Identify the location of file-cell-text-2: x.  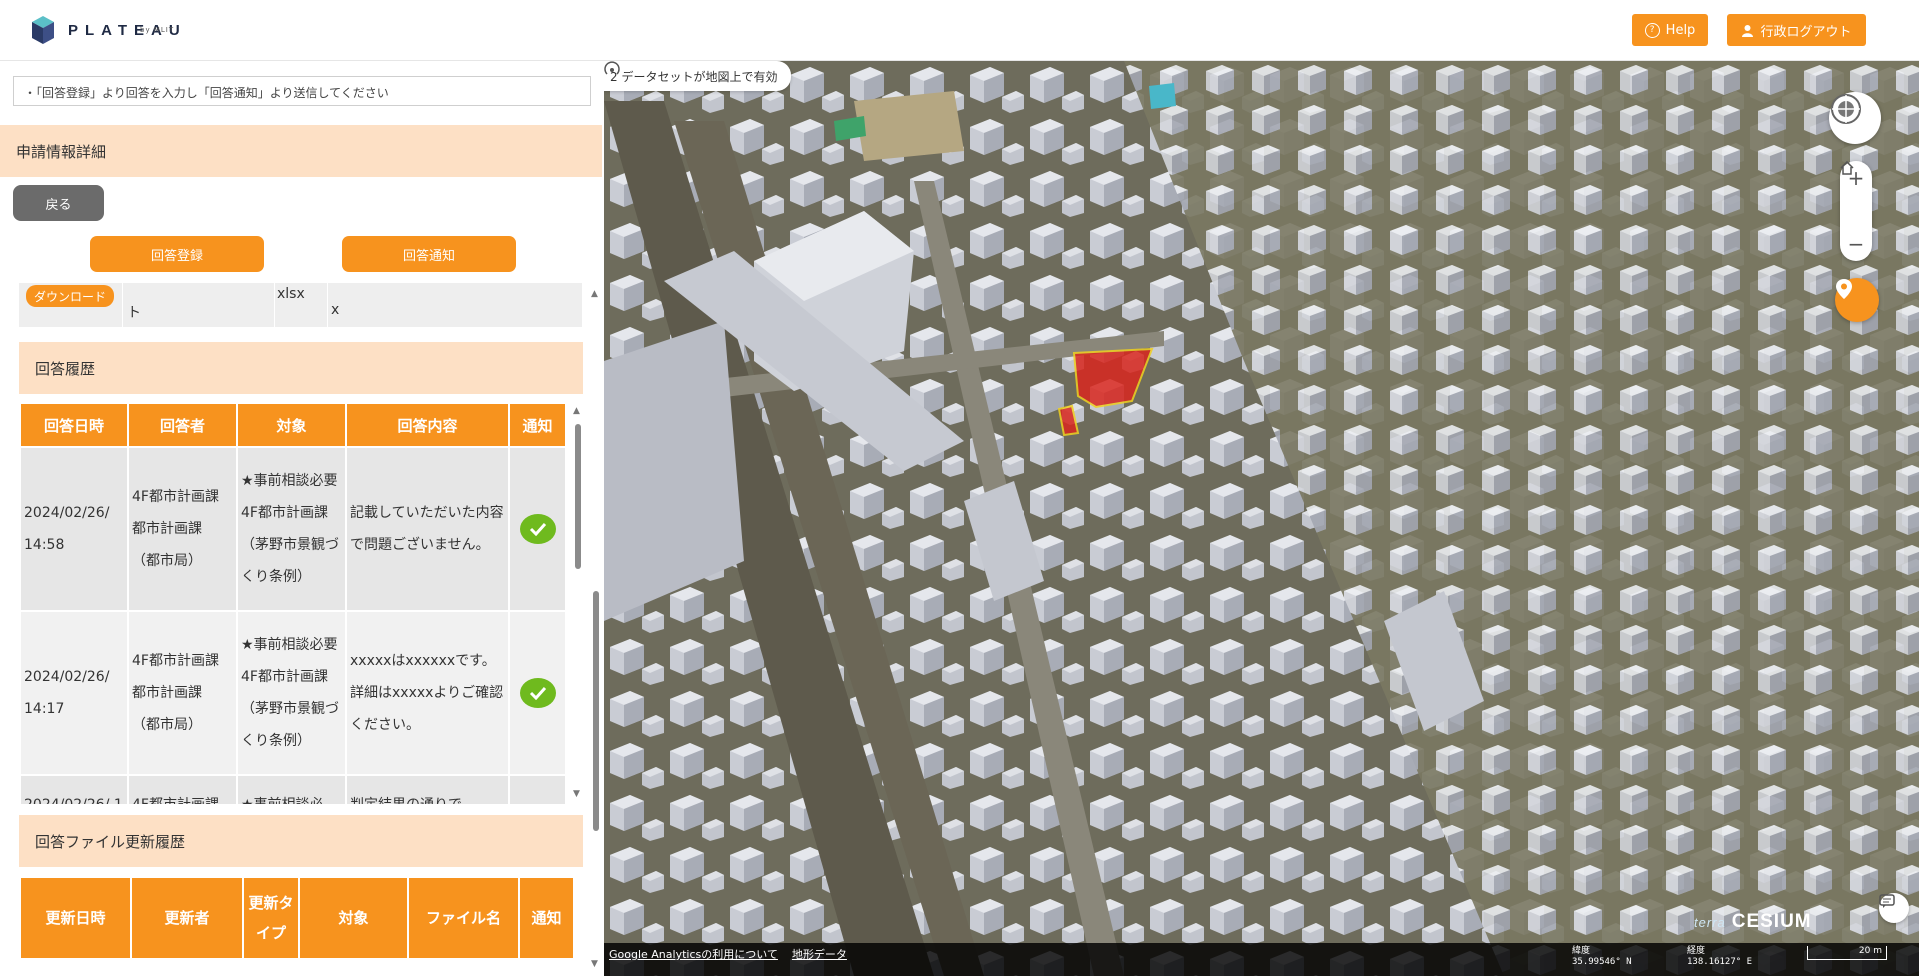
(335, 310).